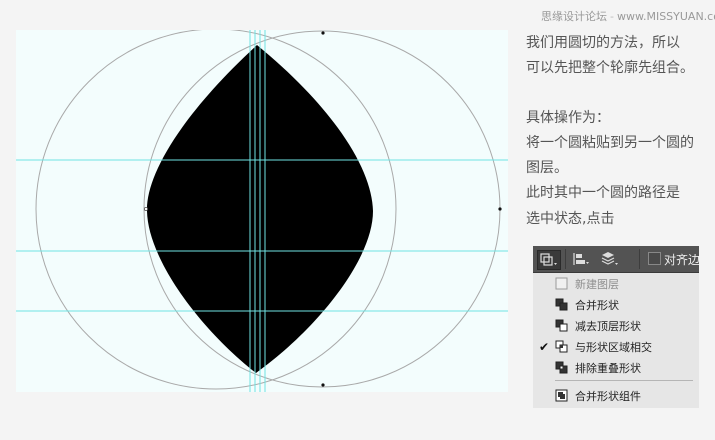 The image size is (715, 440). What do you see at coordinates (561, 367) in the screenshot?
I see `exclude-overlapping-shapes-icon` at bounding box center [561, 367].